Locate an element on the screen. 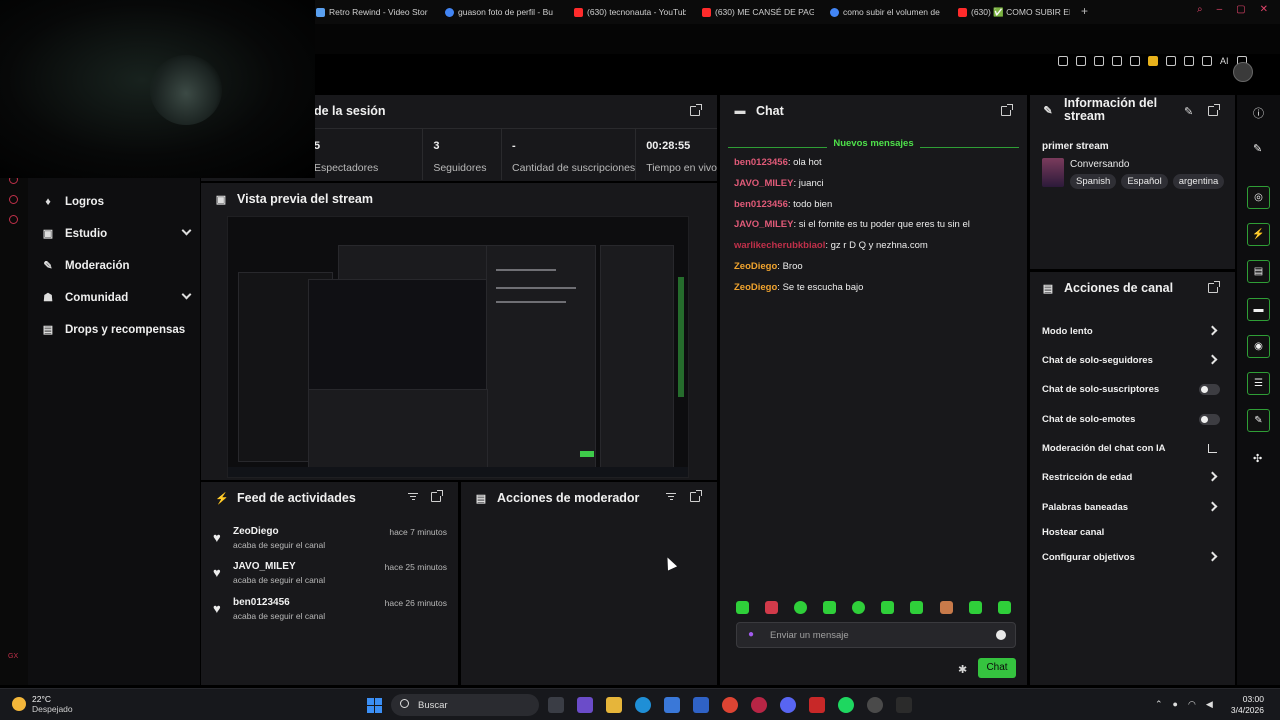 This screenshot has height=720, width=1280. chat-username: warlikecherubkbiaol is located at coordinates (779, 245).